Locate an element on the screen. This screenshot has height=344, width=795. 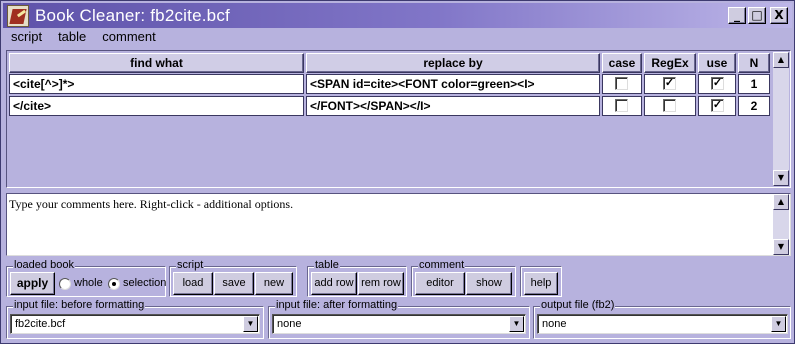
table-scrollbar: ▲ ▼ is located at coordinates (781, 119).